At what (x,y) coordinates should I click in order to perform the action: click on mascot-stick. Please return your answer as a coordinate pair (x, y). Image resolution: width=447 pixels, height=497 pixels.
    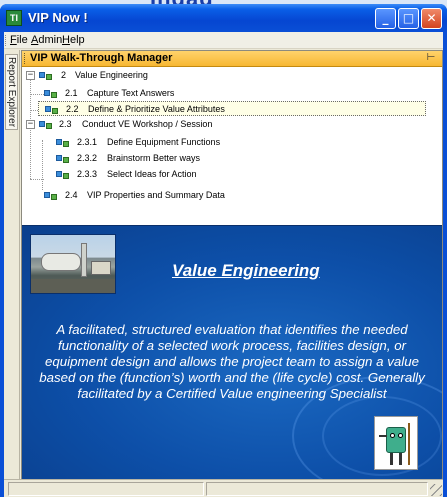
    Looking at the image, I should click on (409, 444).